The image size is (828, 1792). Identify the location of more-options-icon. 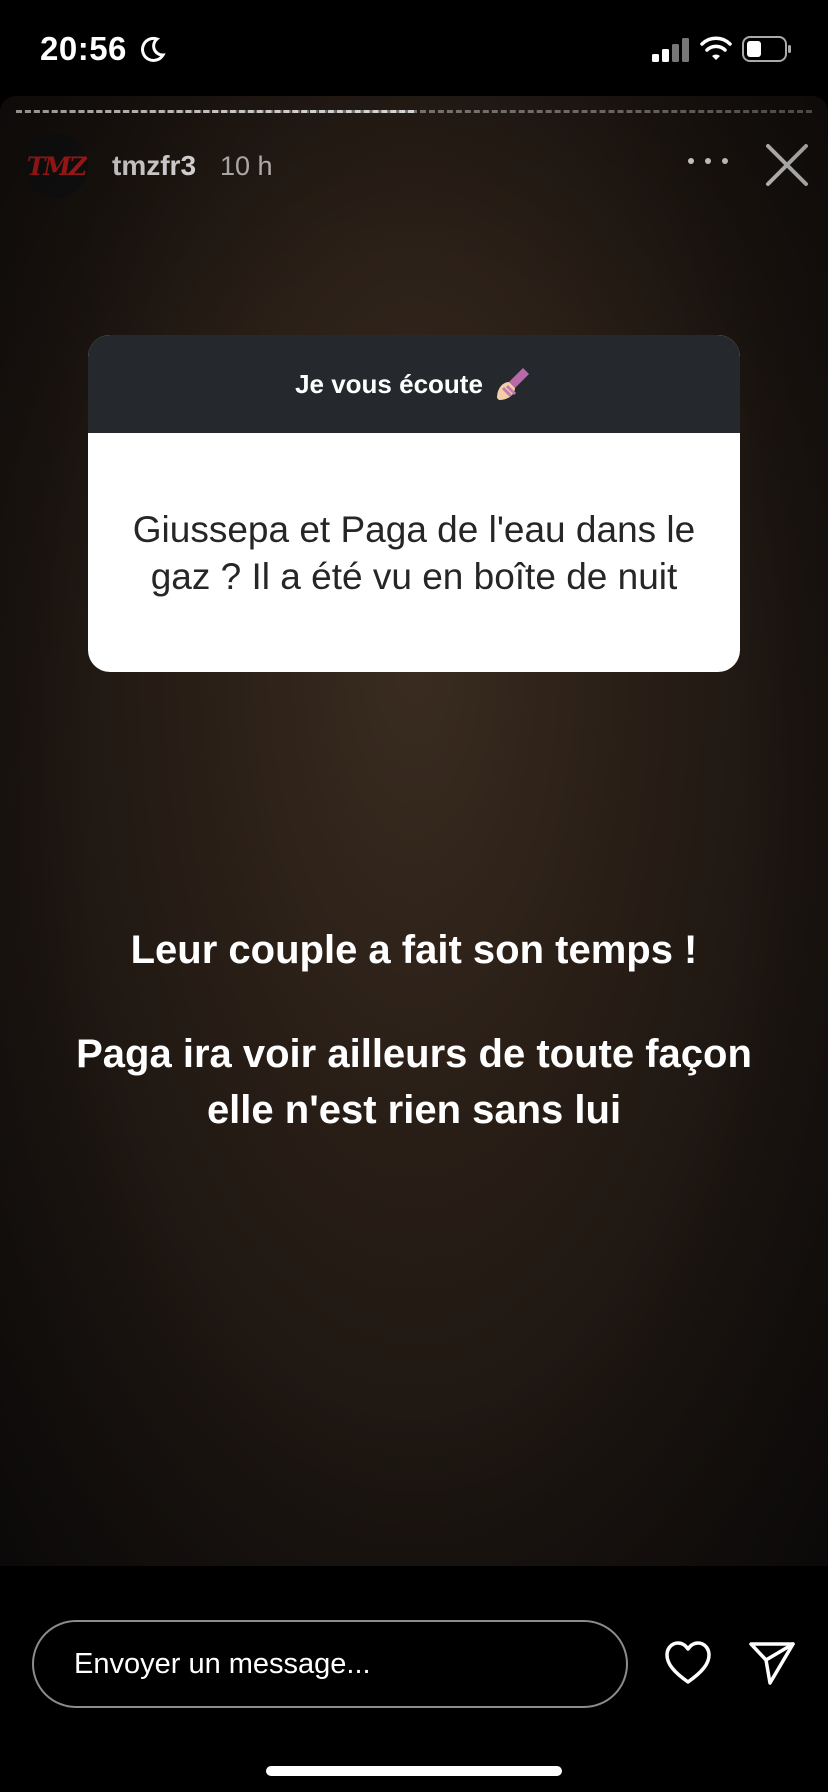
(708, 161).